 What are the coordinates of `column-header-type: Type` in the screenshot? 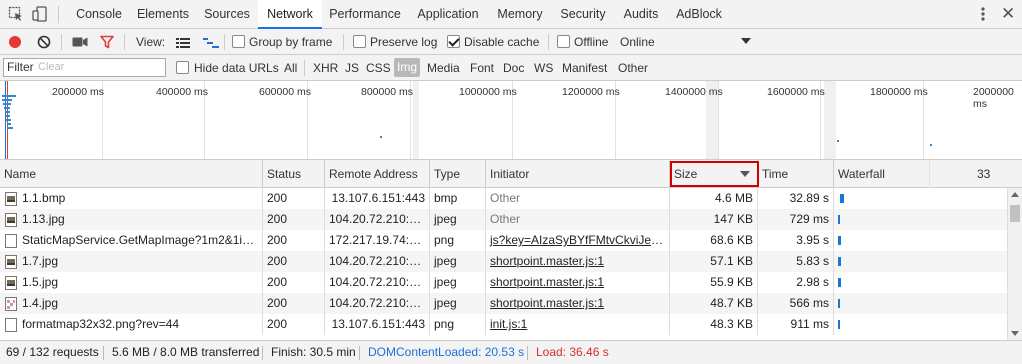 It's located at (458, 174).